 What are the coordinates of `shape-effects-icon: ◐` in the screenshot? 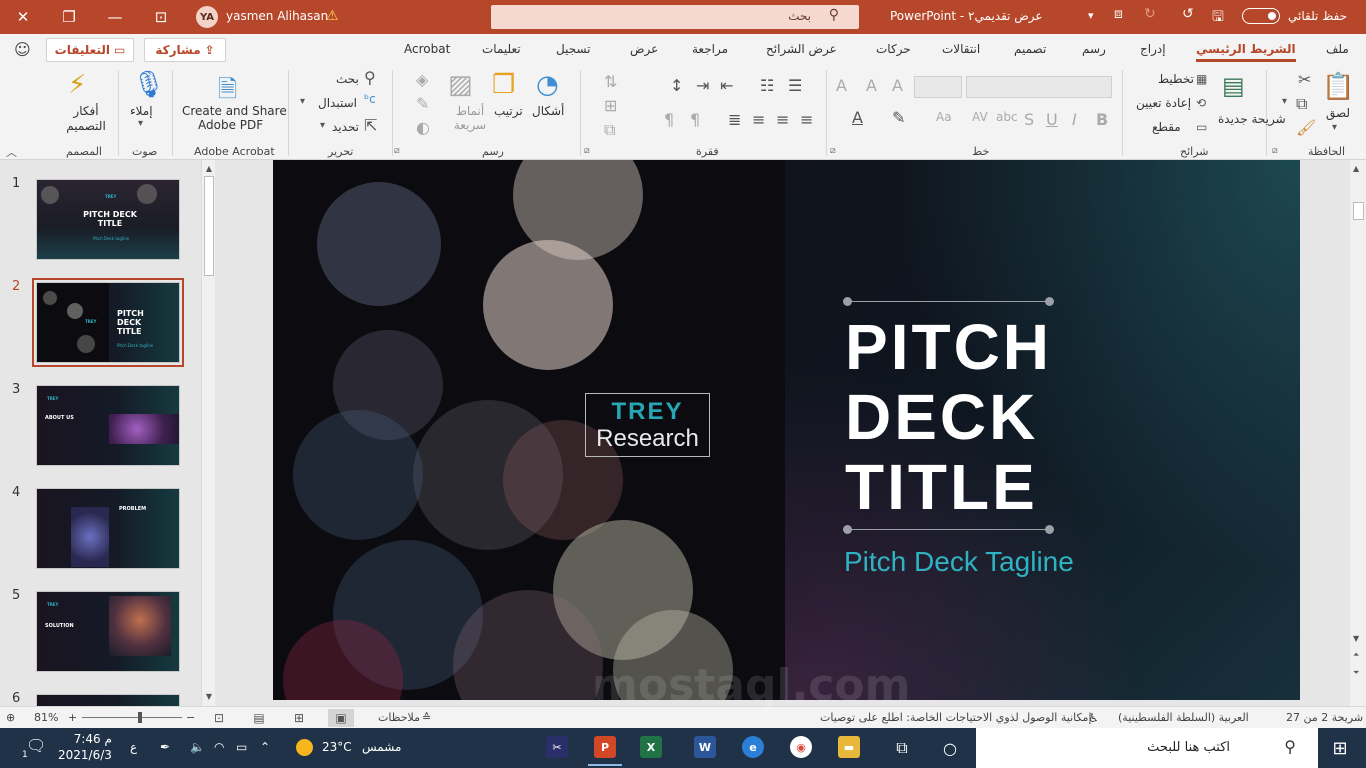 It's located at (423, 127).